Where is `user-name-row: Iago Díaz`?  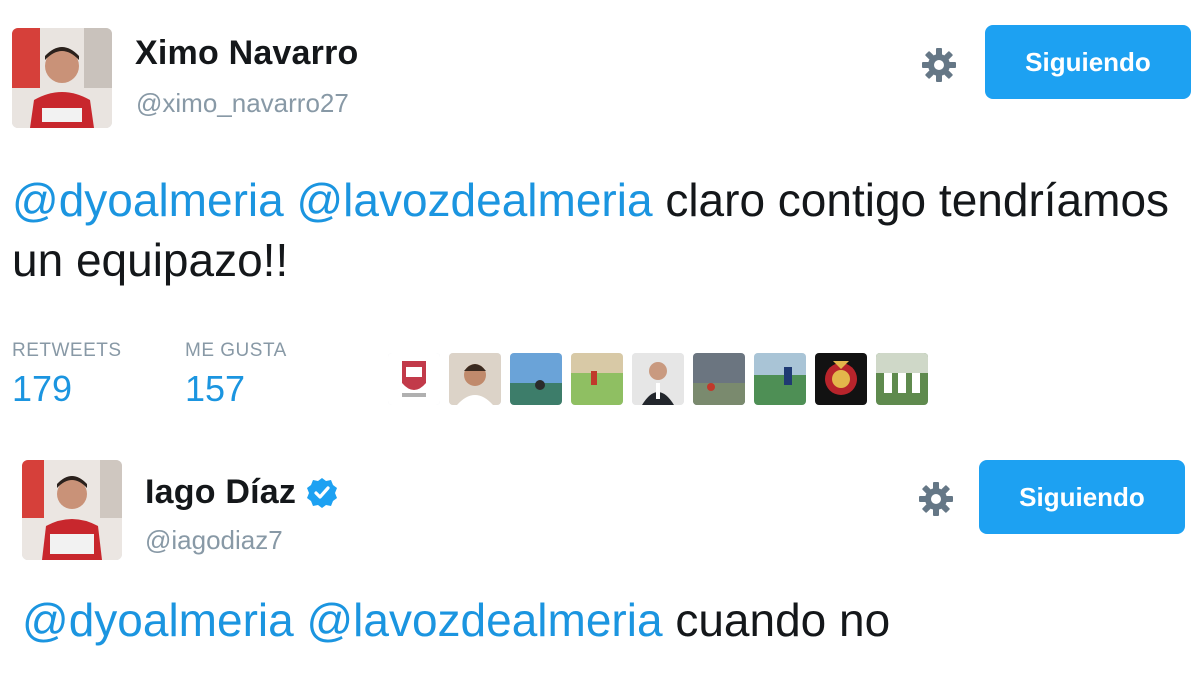
user-name-row: Iago Díaz is located at coordinates (241, 492).